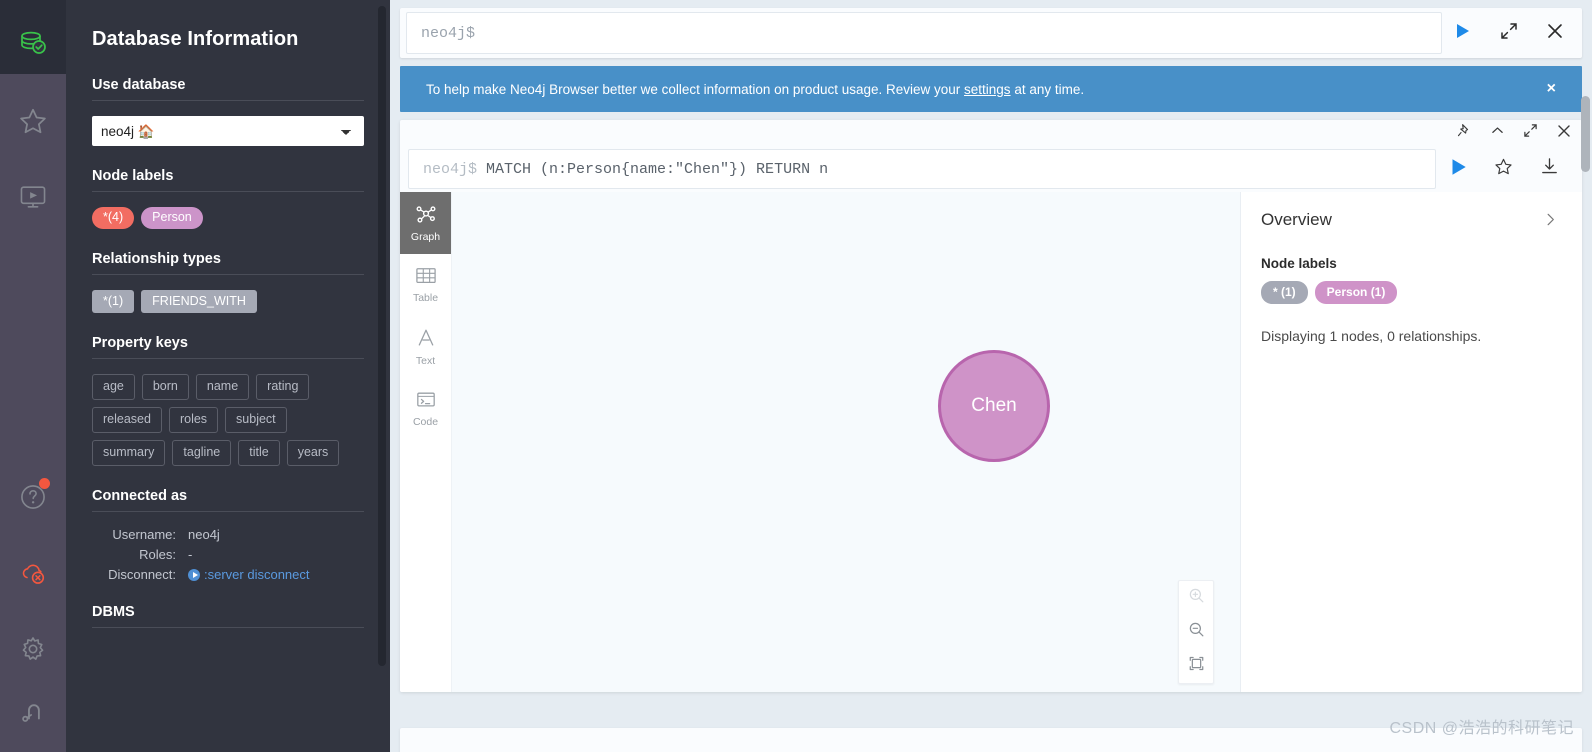  Describe the element at coordinates (190, 554) in the screenshot. I see `roles-value: -` at that location.